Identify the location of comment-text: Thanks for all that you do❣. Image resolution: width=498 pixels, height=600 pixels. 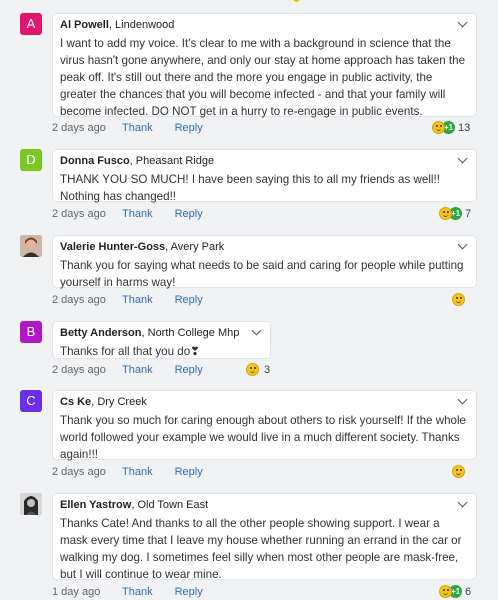
(130, 351).